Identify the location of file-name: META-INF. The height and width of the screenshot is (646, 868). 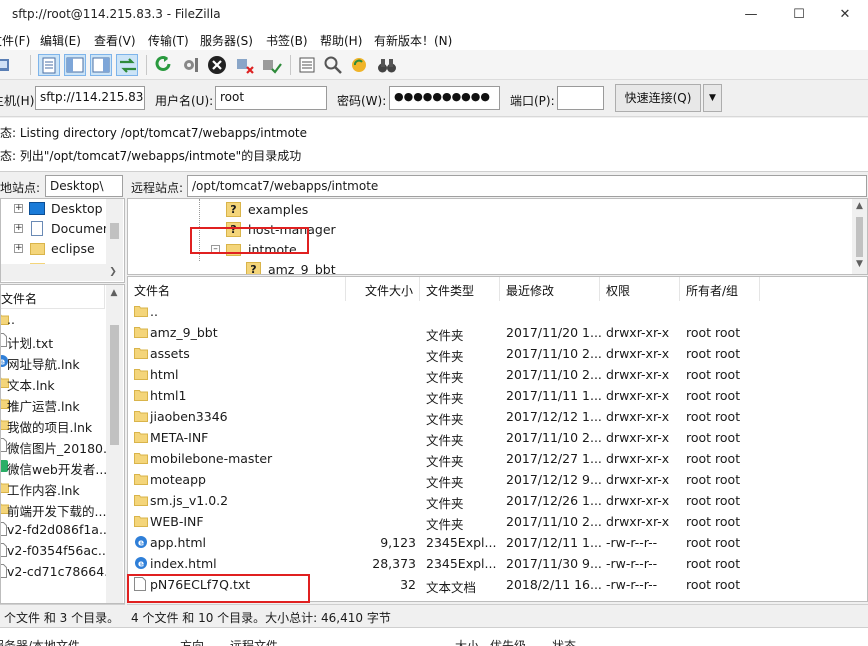
(179, 437).